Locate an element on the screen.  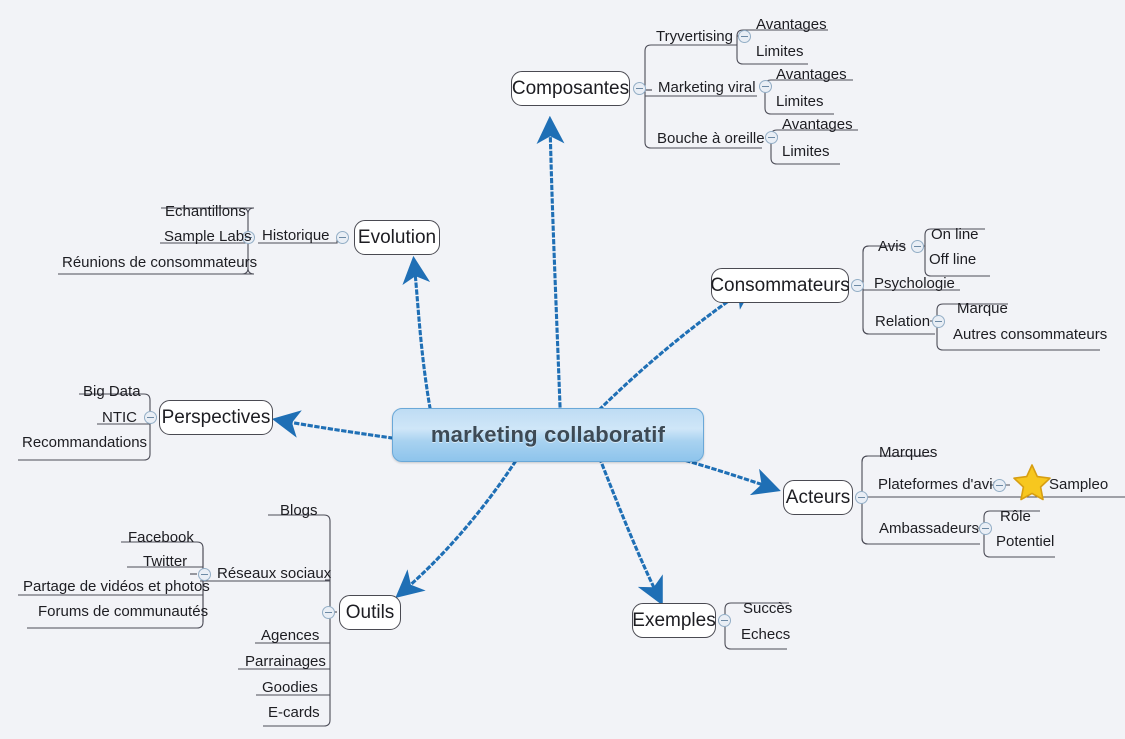
sub-node-forums-de-communautes: Forums de communautés is located at coordinates (123, 611).